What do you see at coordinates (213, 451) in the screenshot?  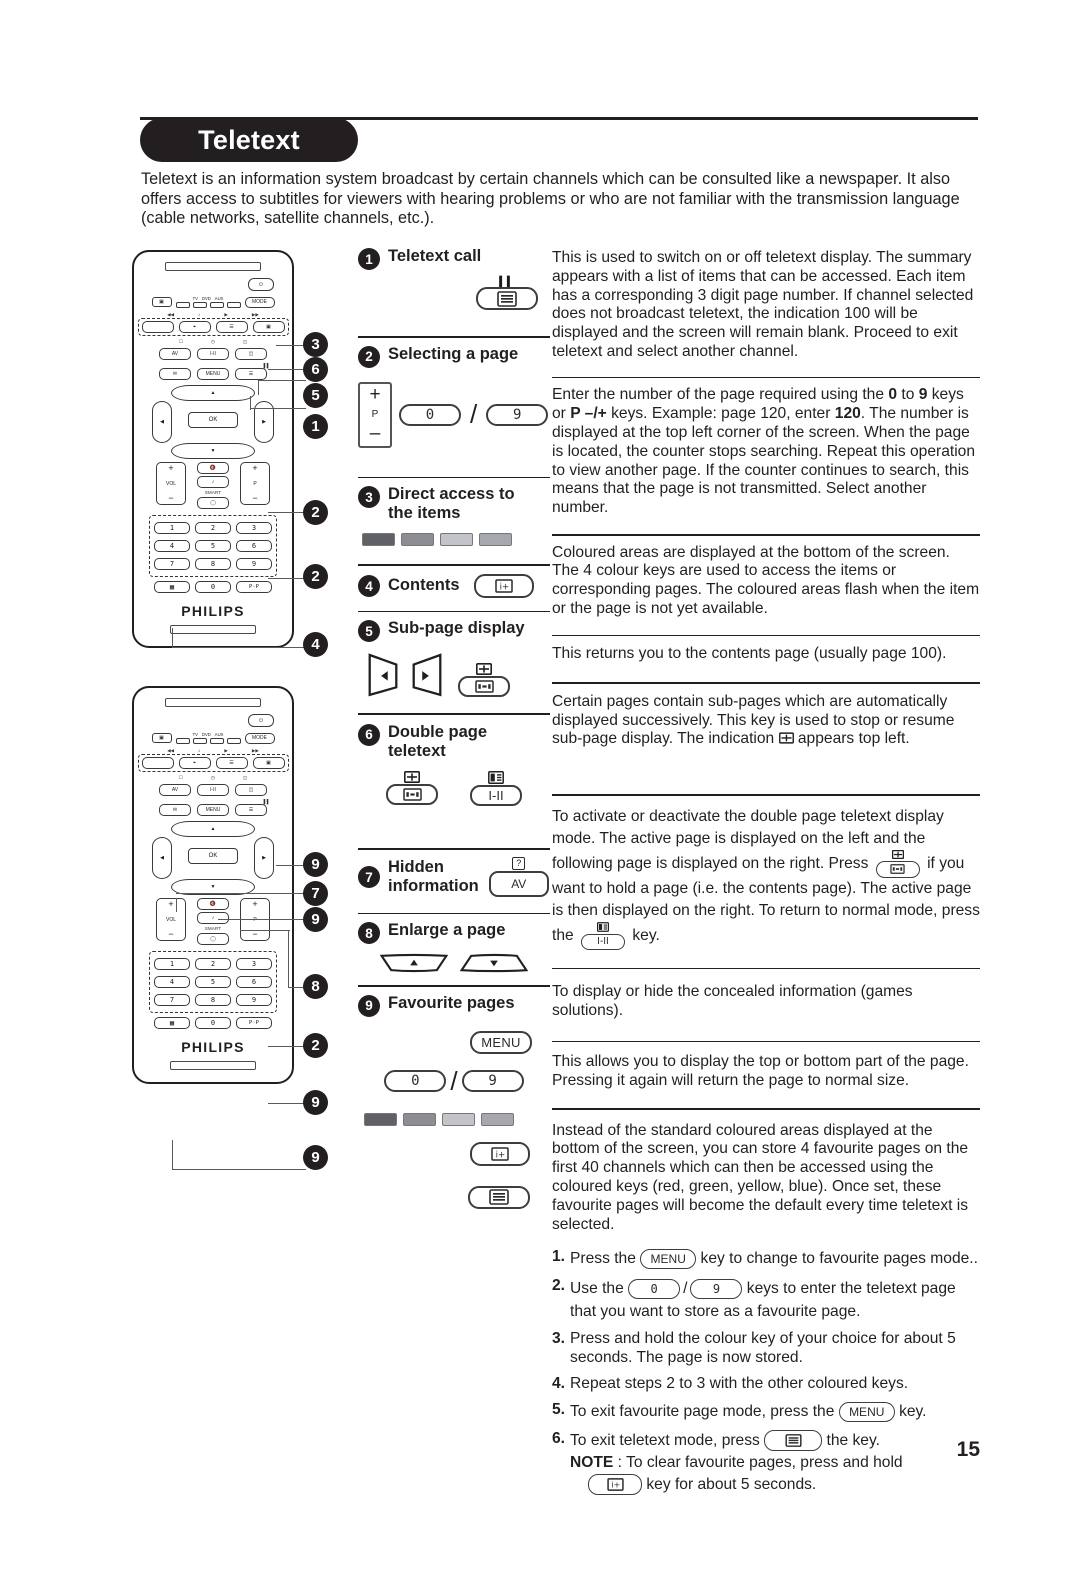 I see `nav-down-button: ▼` at bounding box center [213, 451].